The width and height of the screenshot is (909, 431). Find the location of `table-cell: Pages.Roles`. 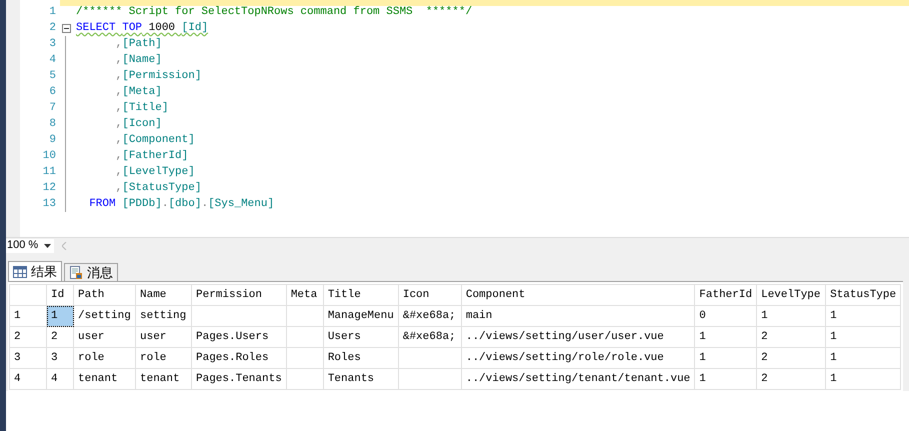

table-cell: Pages.Roles is located at coordinates (239, 358).